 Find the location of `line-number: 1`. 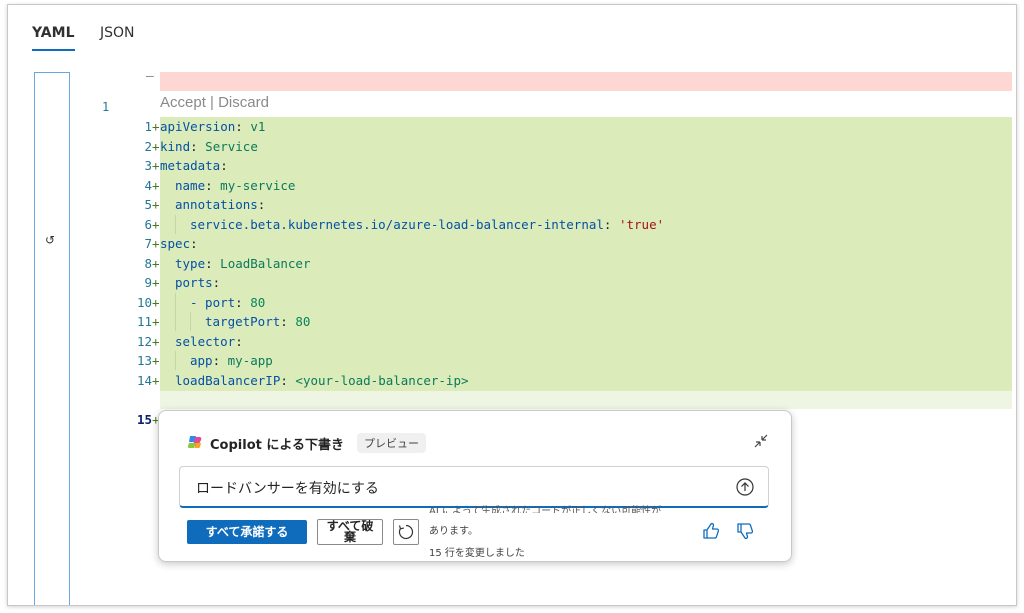

line-number: 1 is located at coordinates (148, 126).